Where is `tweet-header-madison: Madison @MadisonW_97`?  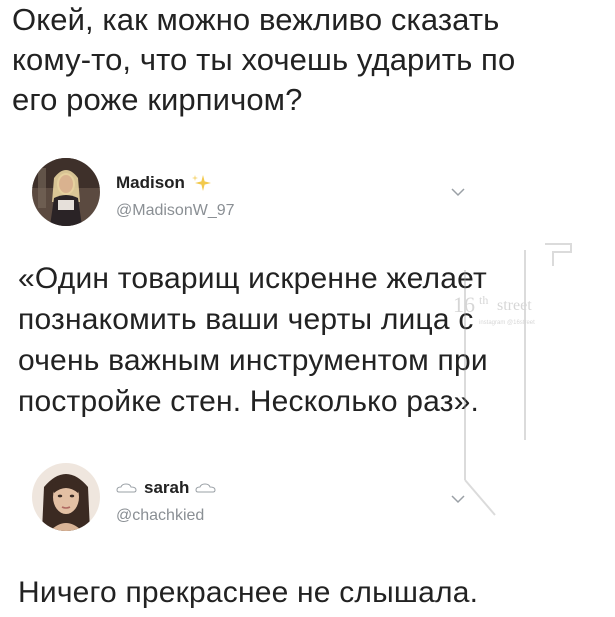 tweet-header-madison: Madison @MadisonW_97 is located at coordinates (312, 198).